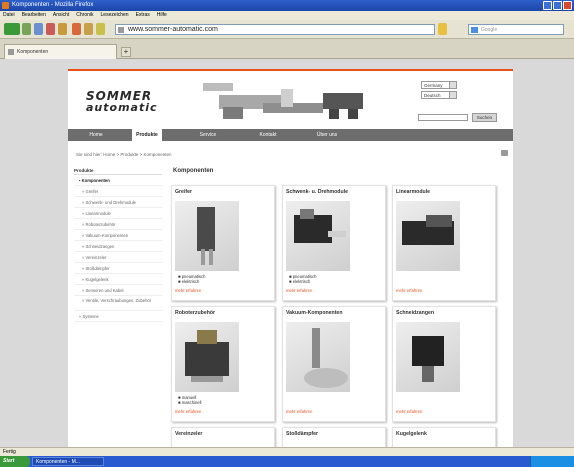 The height and width of the screenshot is (467, 574). Describe the element at coordinates (126, 52) in the screenshot. I see `new-tab-button: +` at that location.